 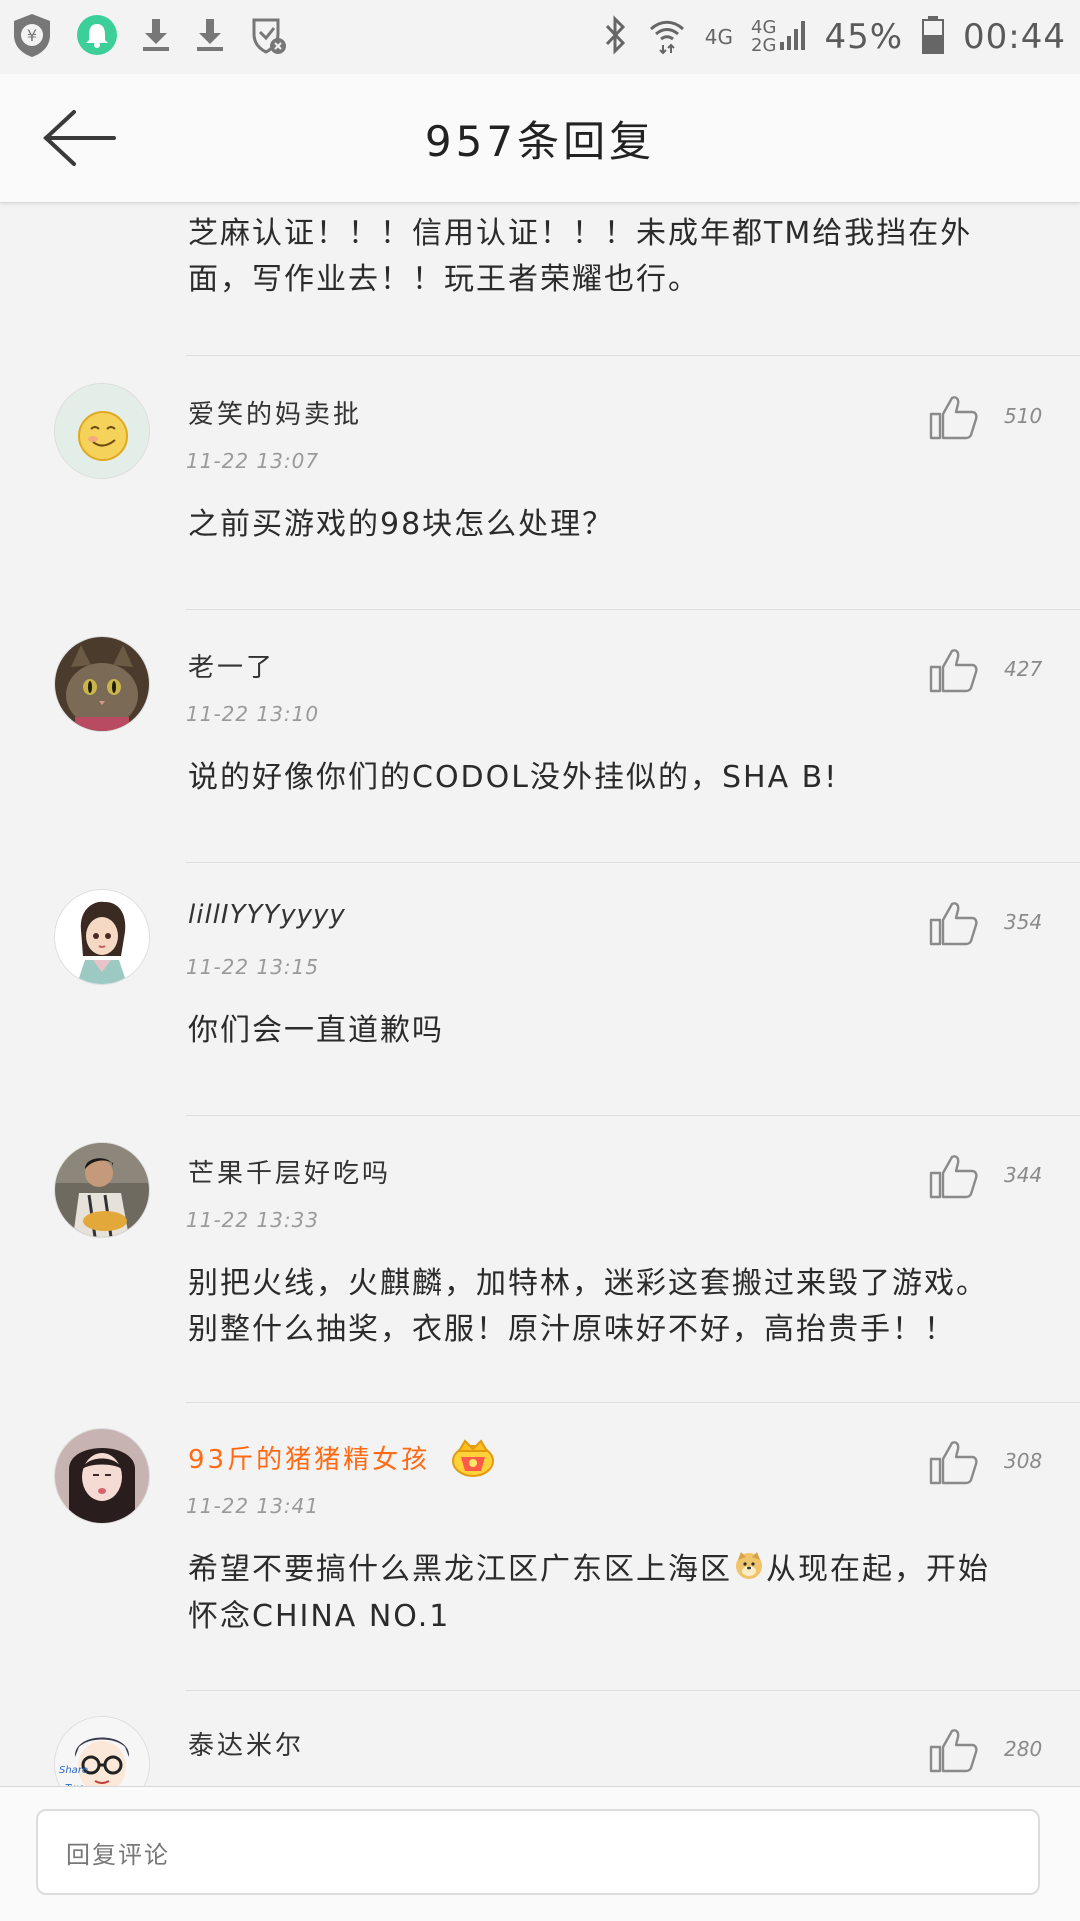 I want to click on timestamp: 11-22 13:41, so click(x=253, y=1506).